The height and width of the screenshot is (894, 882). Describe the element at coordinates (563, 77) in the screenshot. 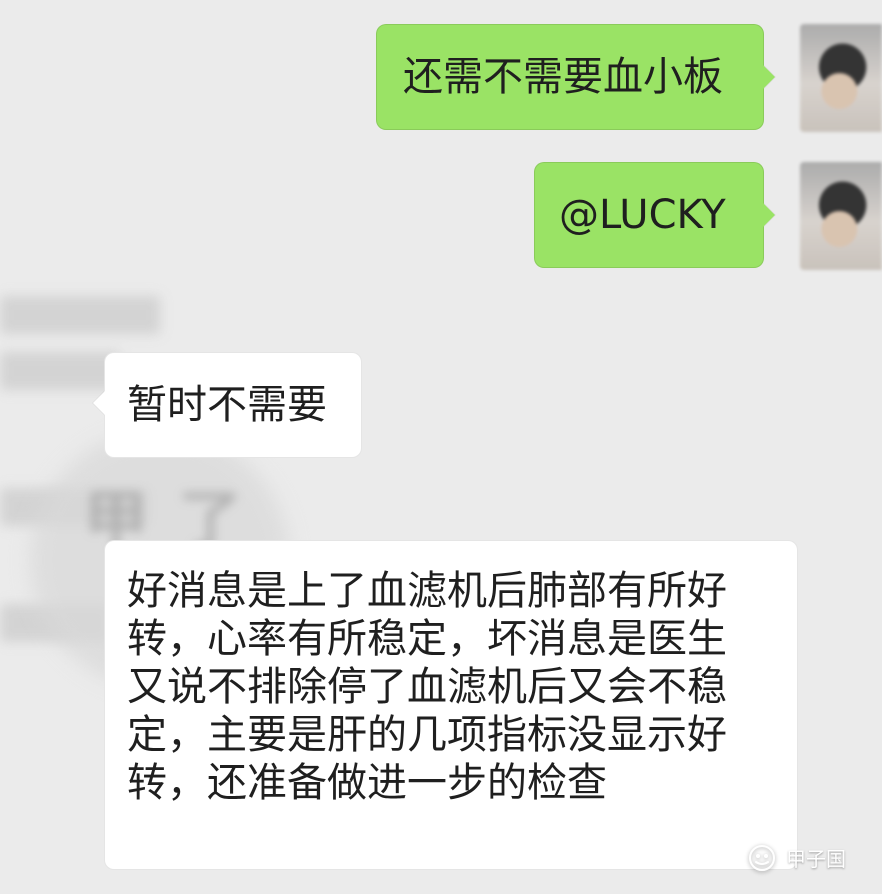

I see `message-text: 还需不需要血小板` at that location.